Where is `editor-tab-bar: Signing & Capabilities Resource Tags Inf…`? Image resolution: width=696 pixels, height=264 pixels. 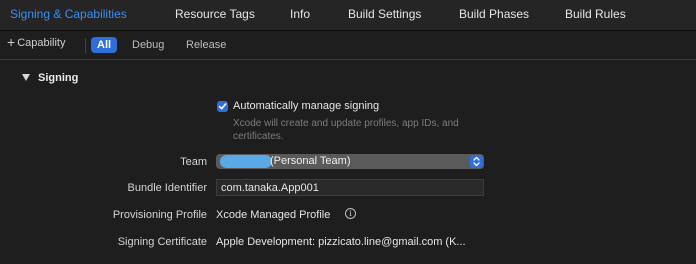 editor-tab-bar: Signing & Capabilities Resource Tags Inf… is located at coordinates (348, 15).